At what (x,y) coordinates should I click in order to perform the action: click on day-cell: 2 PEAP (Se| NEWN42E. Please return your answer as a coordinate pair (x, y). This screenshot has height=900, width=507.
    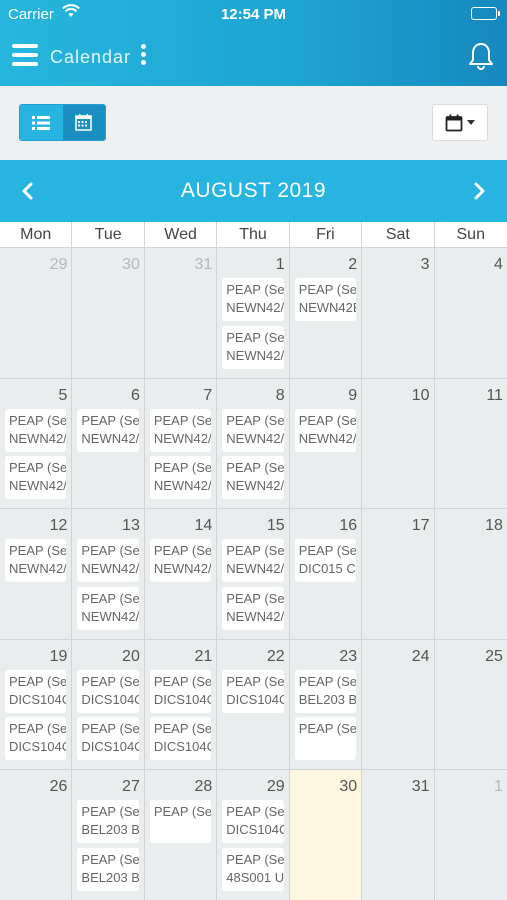
    Looking at the image, I should click on (326, 313).